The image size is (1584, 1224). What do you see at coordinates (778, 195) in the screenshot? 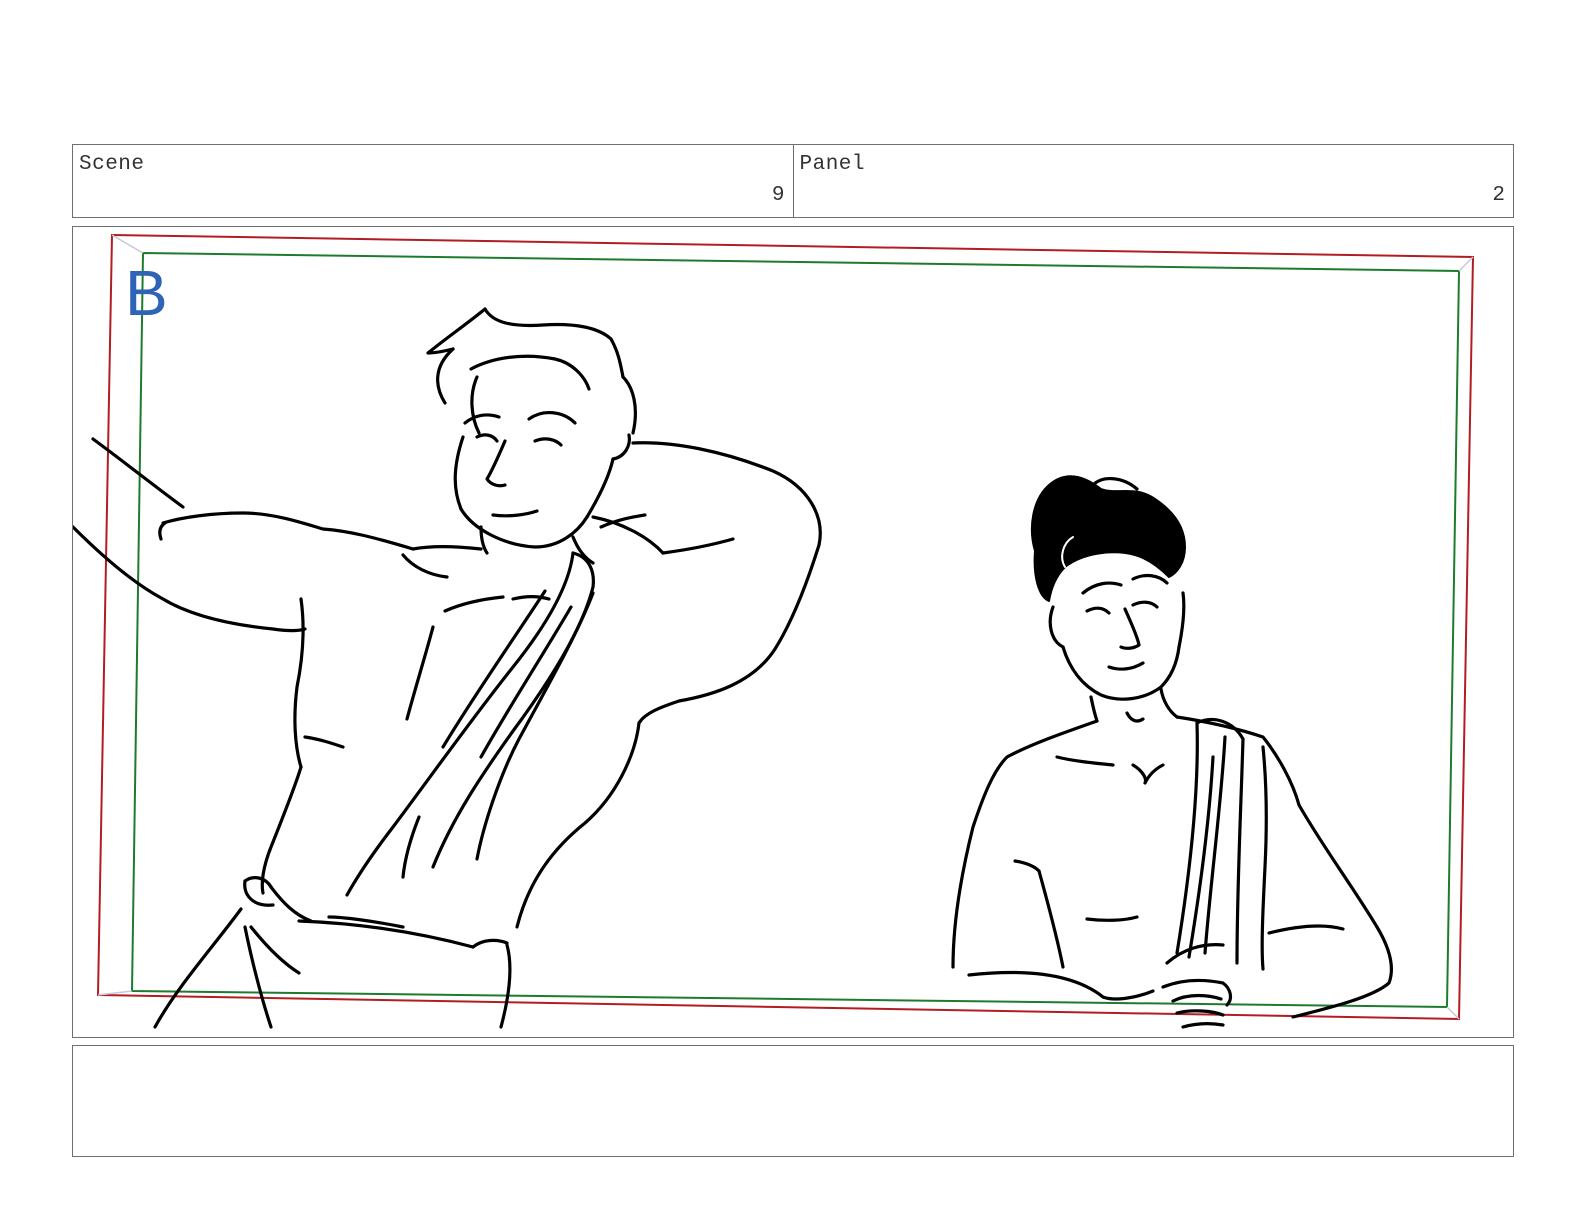
I see `scene-number: 9` at bounding box center [778, 195].